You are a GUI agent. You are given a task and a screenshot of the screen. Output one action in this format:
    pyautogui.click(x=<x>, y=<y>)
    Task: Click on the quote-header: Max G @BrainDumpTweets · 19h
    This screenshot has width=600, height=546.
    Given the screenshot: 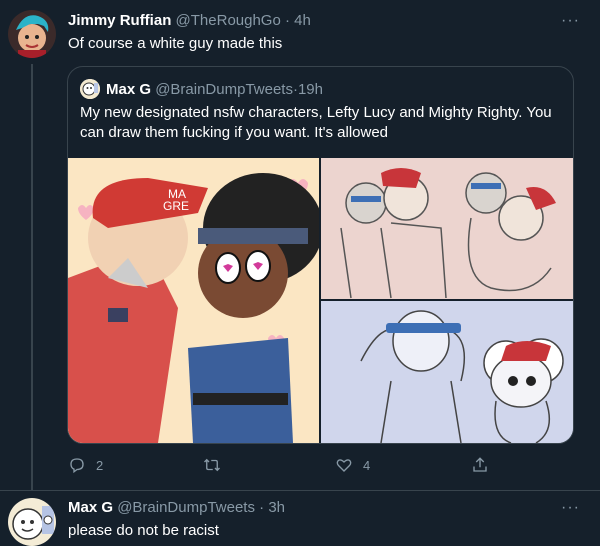 What is the action you would take?
    pyautogui.click(x=201, y=89)
    